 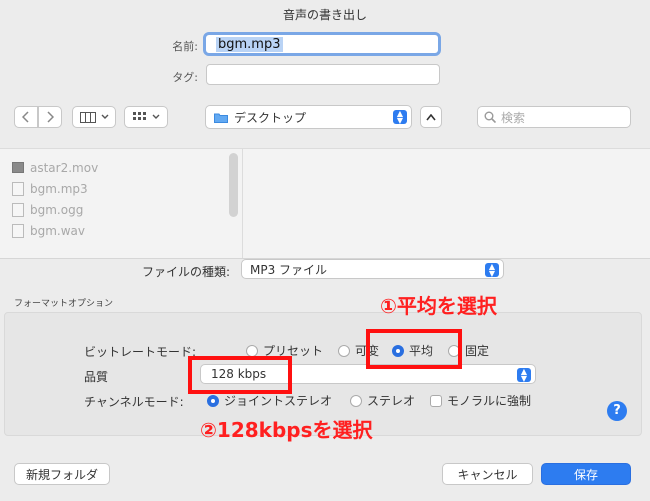 What do you see at coordinates (372, 269) in the screenshot?
I see `format-popup: MP3 ファイル ▲ ▼` at bounding box center [372, 269].